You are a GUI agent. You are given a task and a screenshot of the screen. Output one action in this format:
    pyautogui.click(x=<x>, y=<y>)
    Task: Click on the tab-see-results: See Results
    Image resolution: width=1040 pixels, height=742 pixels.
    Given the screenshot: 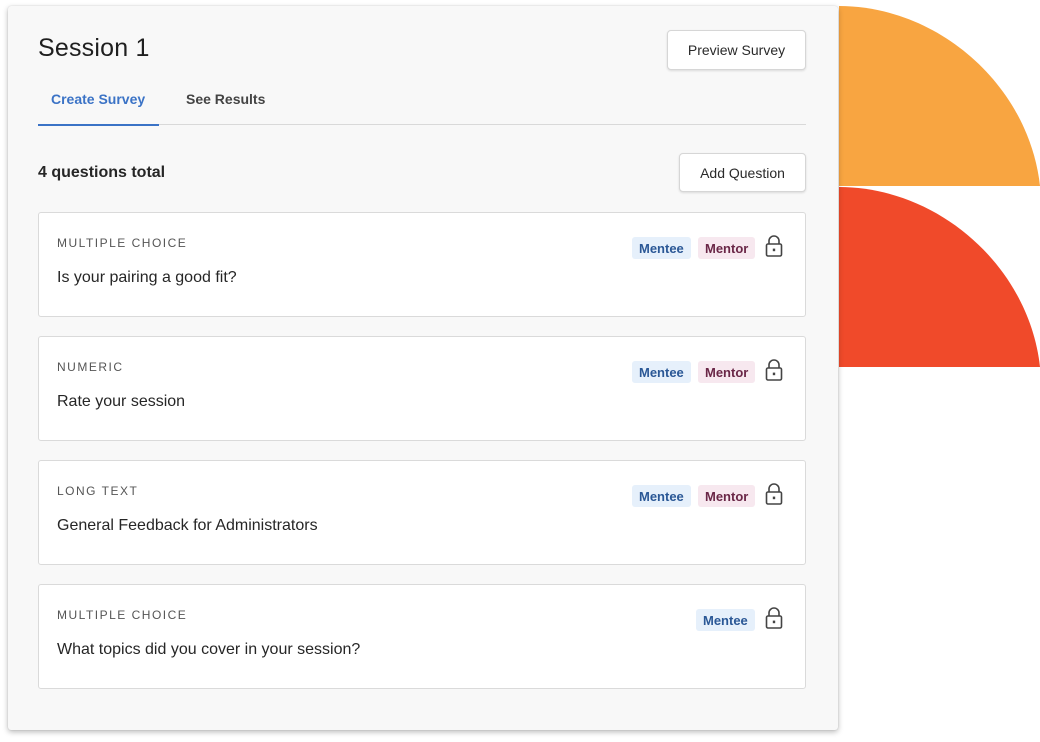 What is the action you would take?
    pyautogui.click(x=225, y=99)
    